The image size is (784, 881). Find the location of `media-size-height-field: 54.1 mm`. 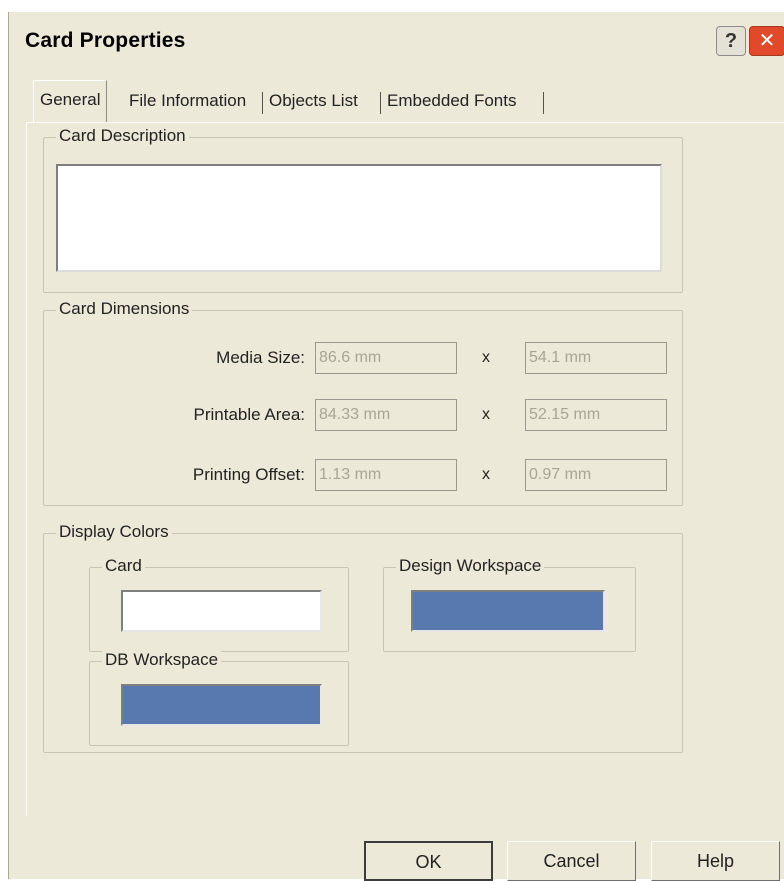

media-size-height-field: 54.1 mm is located at coordinates (596, 358).